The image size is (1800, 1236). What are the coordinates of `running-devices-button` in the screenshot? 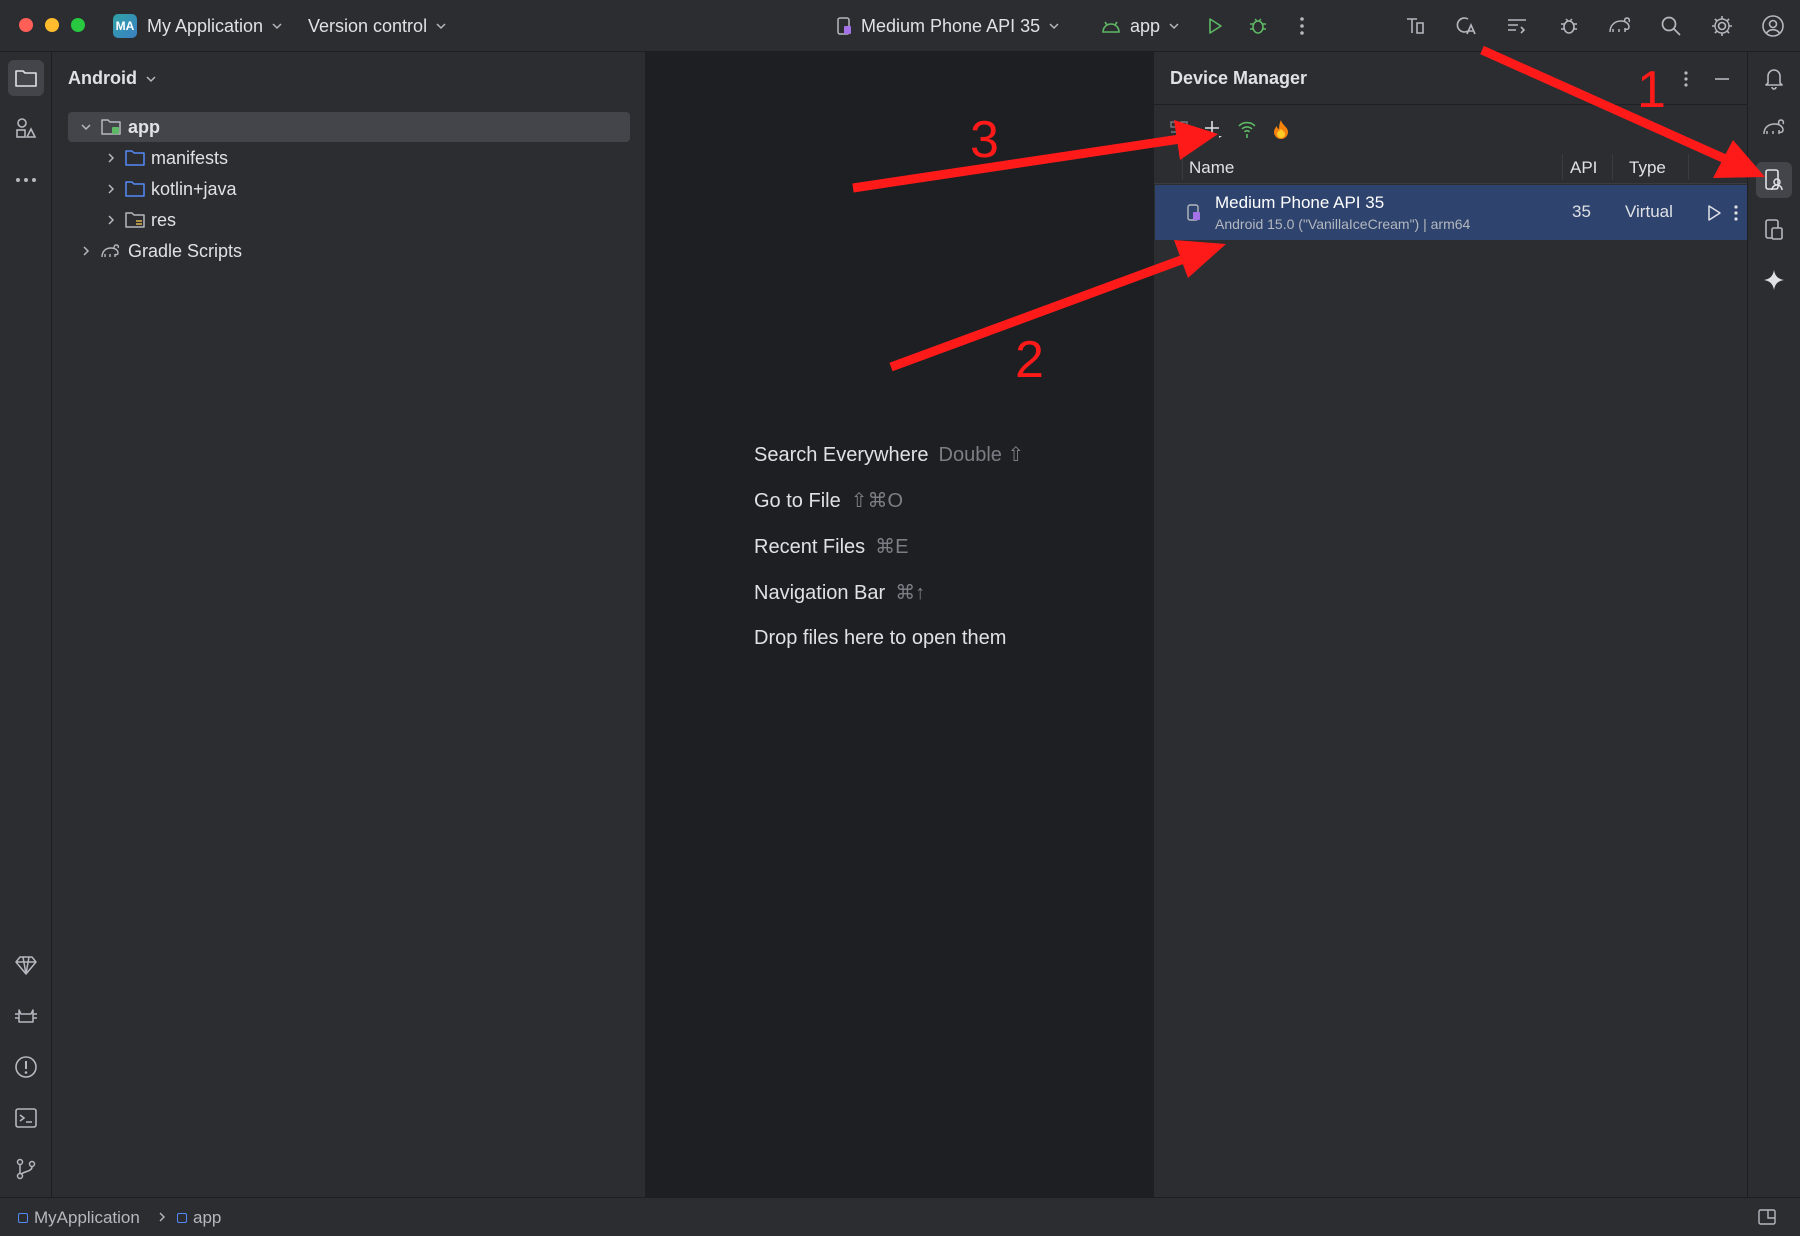 It's located at (1774, 230).